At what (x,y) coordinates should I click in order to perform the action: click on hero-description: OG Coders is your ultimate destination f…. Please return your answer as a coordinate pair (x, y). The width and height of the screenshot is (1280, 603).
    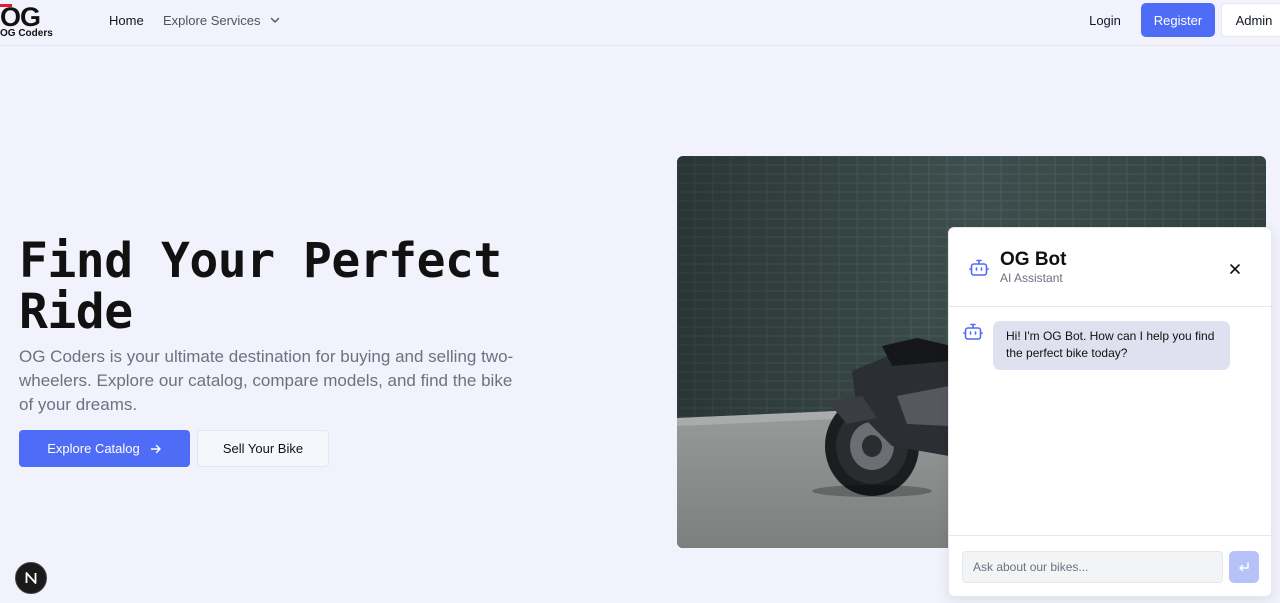
    Looking at the image, I should click on (266, 380).